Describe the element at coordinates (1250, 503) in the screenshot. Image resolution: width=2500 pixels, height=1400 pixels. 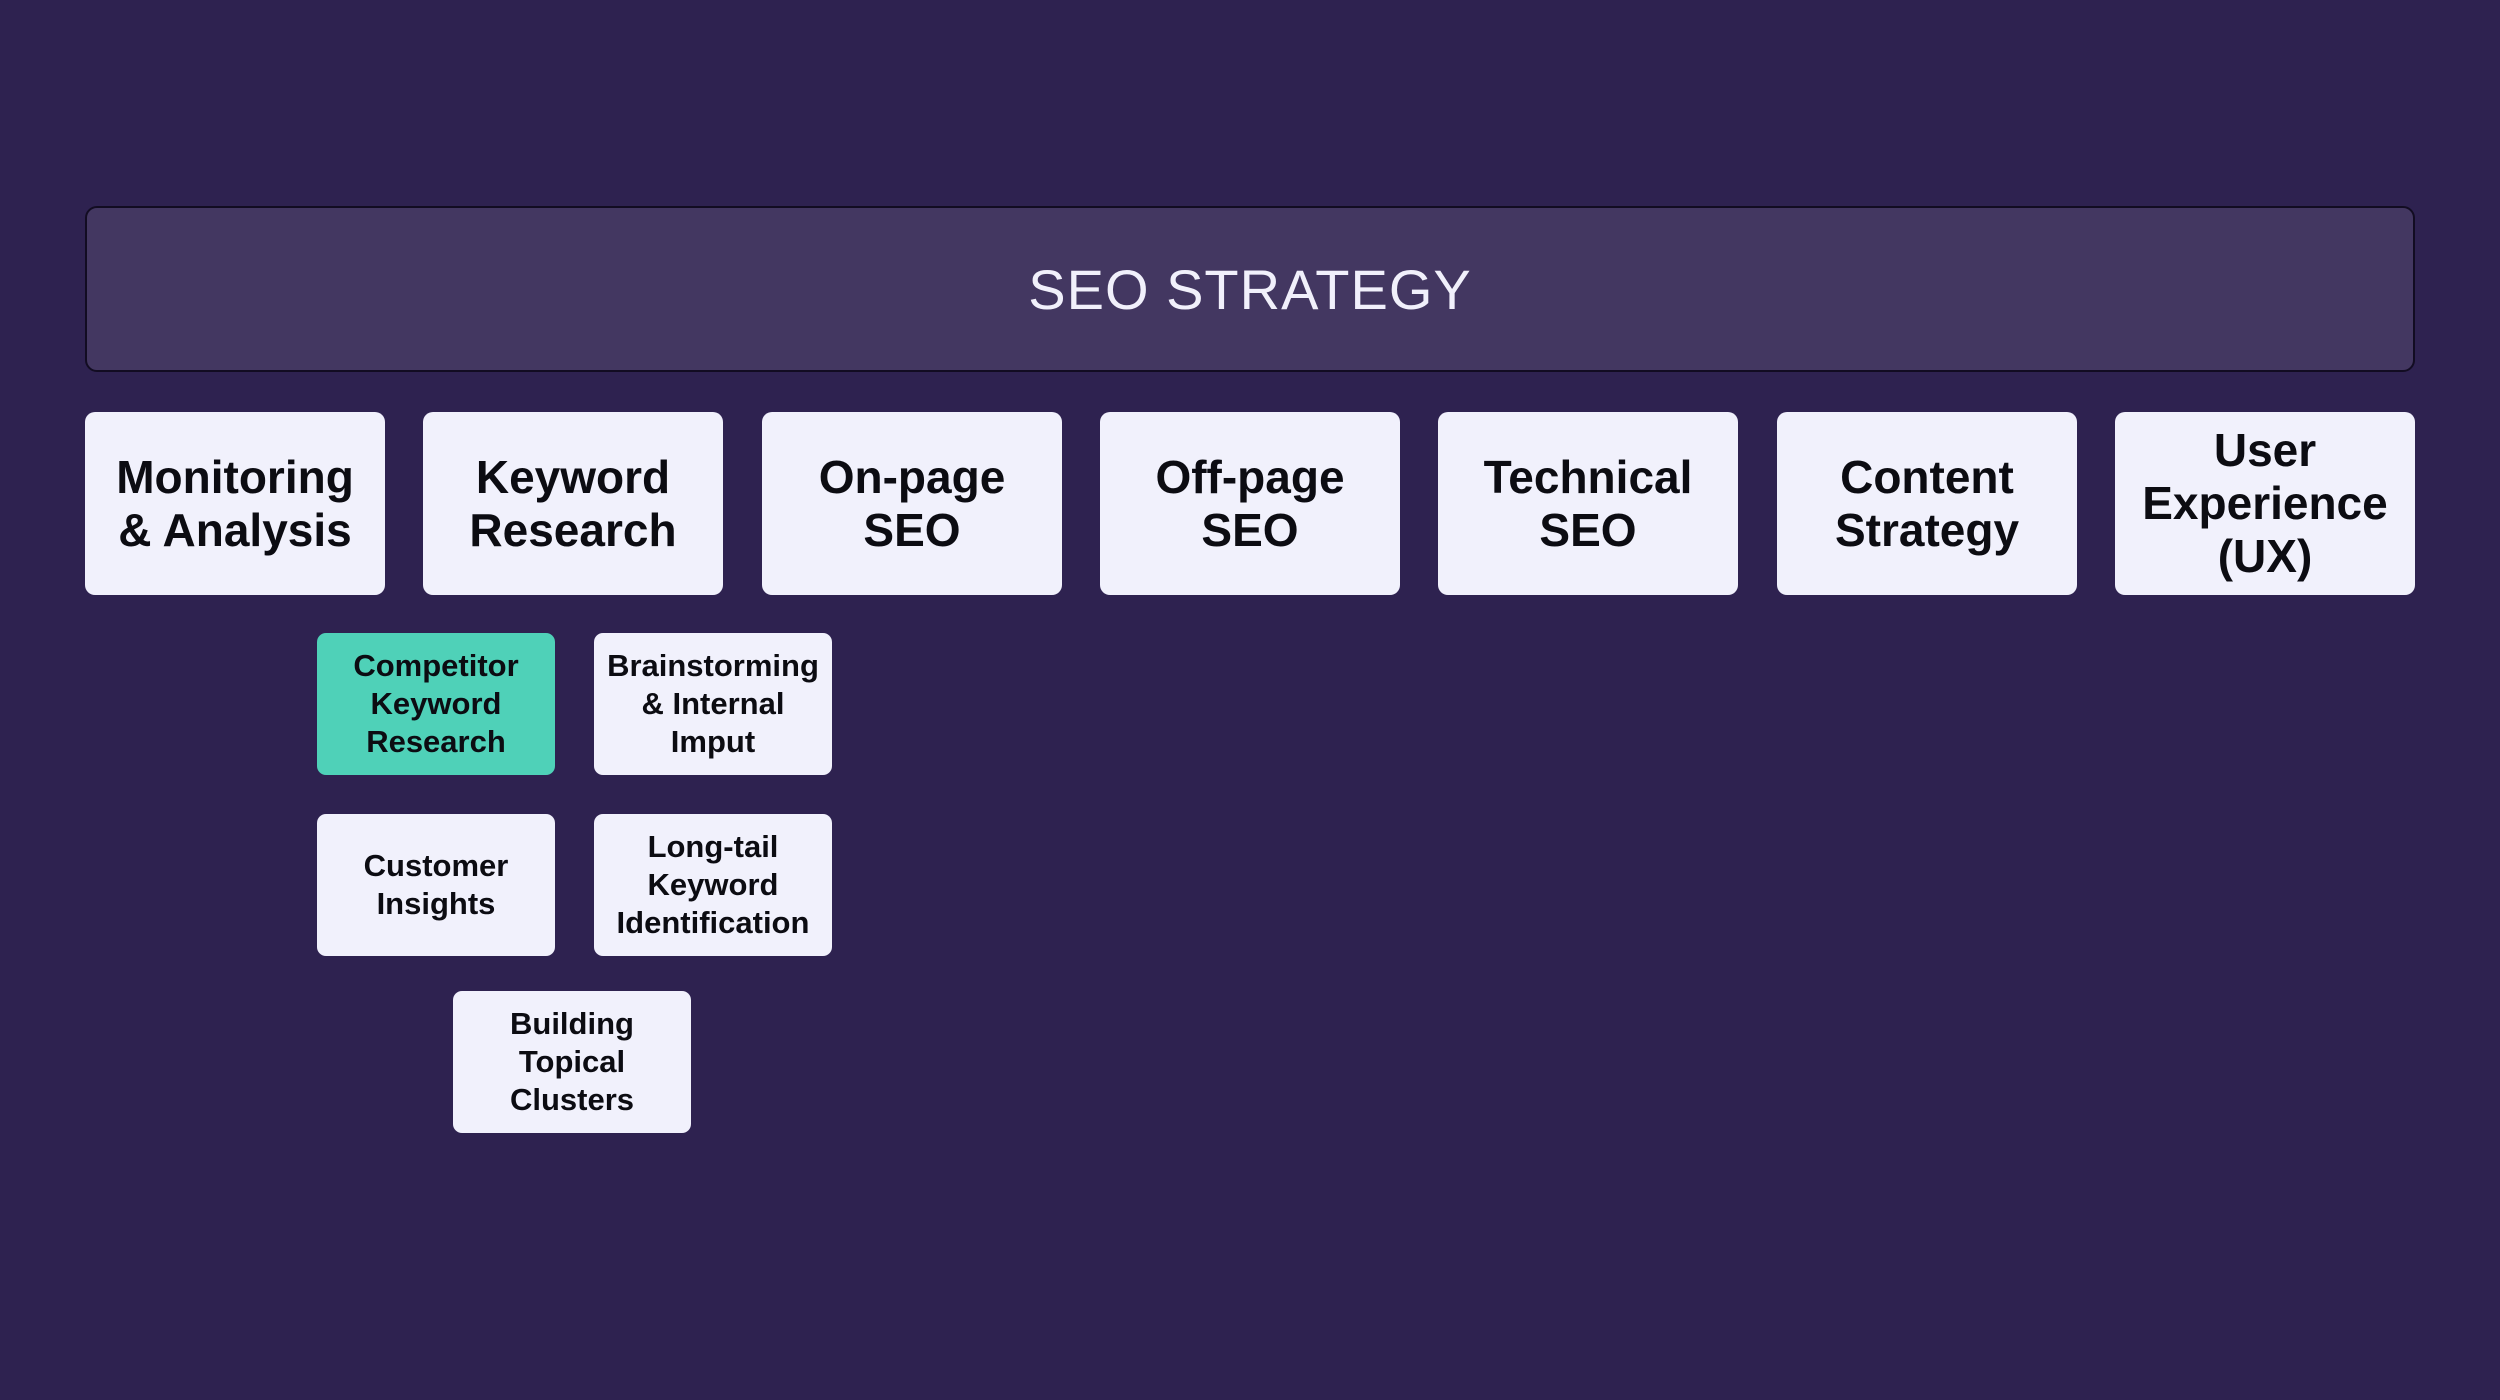
I see `category-off-page-seo: Off-page SEO` at that location.